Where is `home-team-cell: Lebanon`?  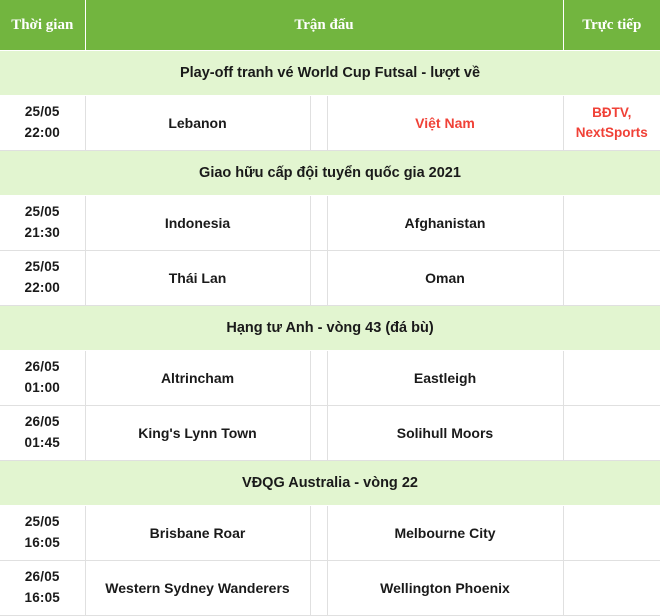 home-team-cell: Lebanon is located at coordinates (197, 123).